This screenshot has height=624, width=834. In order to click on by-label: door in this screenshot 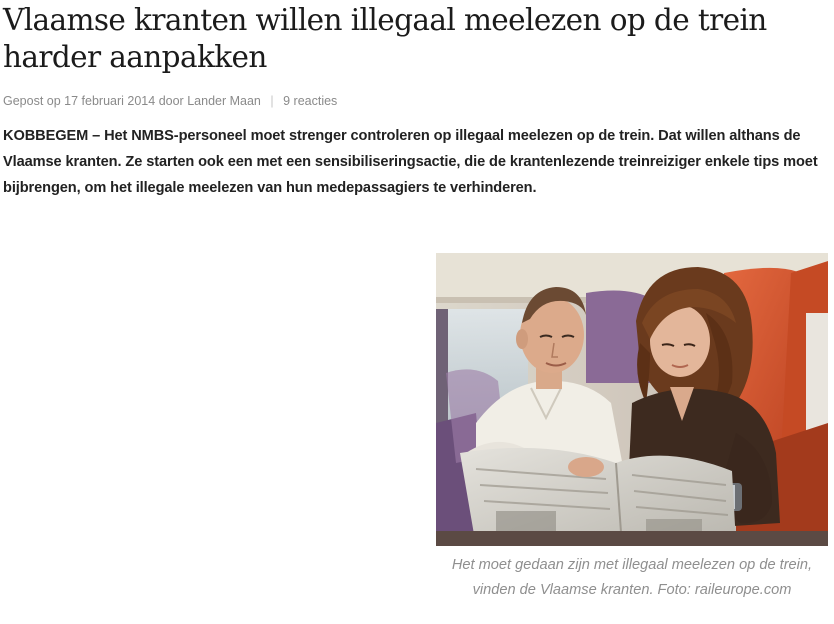, I will do `click(171, 101)`.